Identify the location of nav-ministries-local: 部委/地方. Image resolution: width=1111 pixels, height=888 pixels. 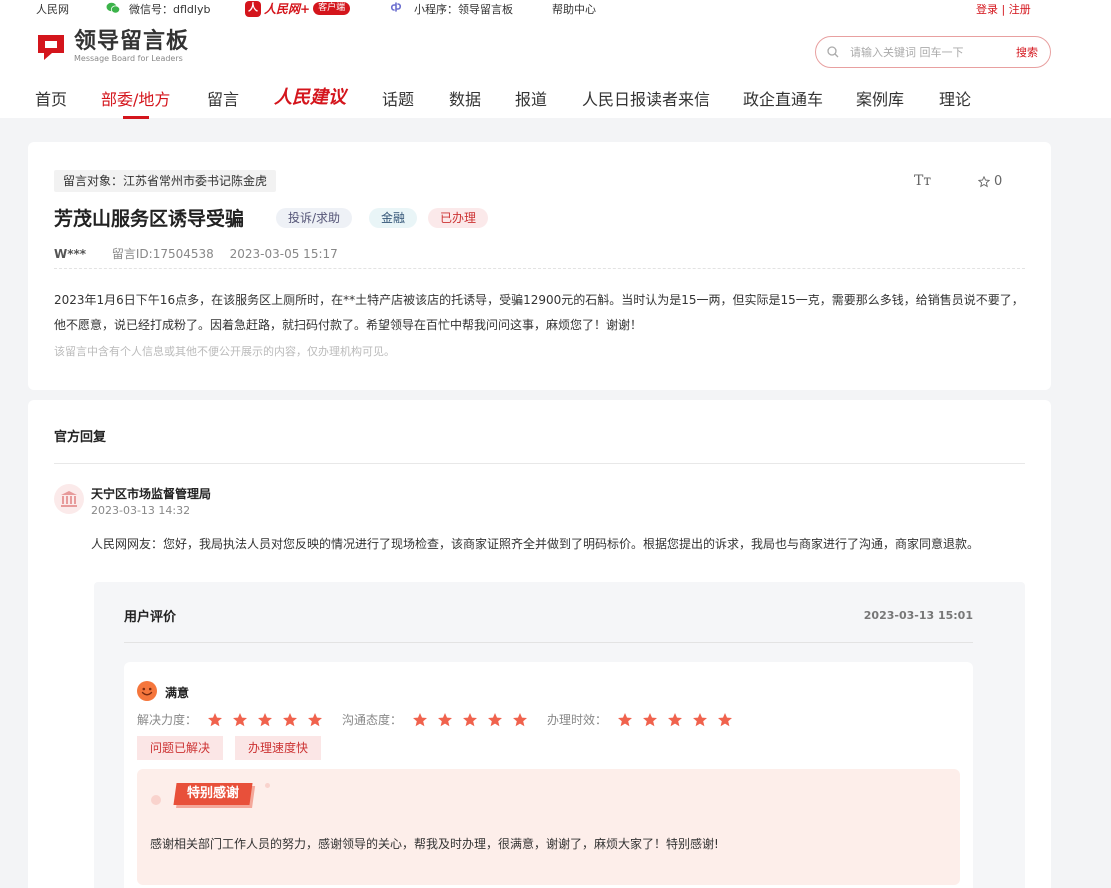
(135, 102).